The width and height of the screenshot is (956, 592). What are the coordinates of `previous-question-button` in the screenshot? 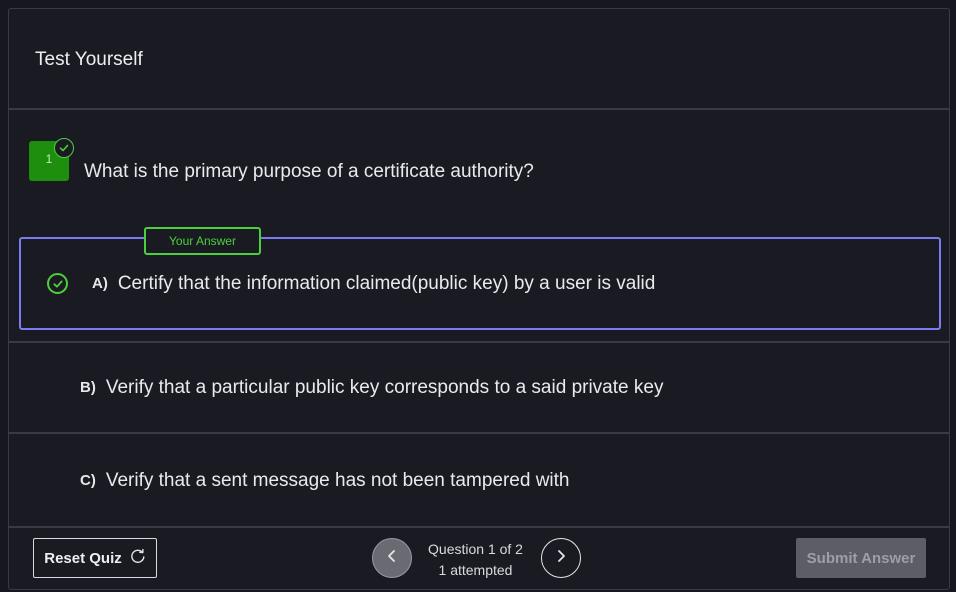 It's located at (392, 558).